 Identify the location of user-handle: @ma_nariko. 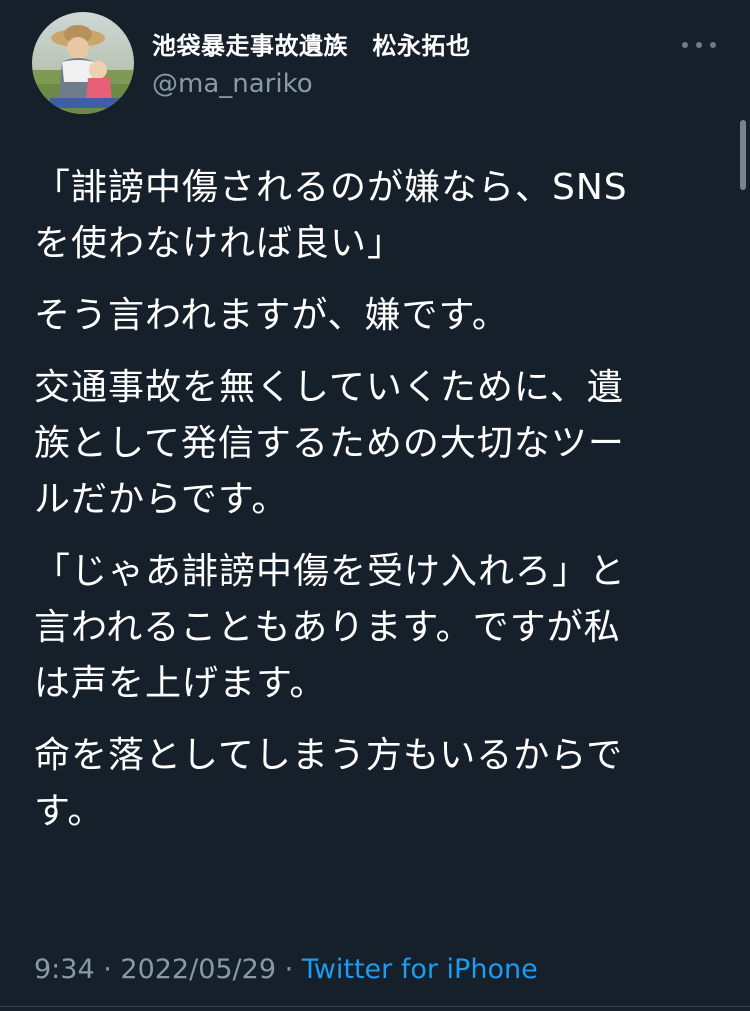
(311, 84).